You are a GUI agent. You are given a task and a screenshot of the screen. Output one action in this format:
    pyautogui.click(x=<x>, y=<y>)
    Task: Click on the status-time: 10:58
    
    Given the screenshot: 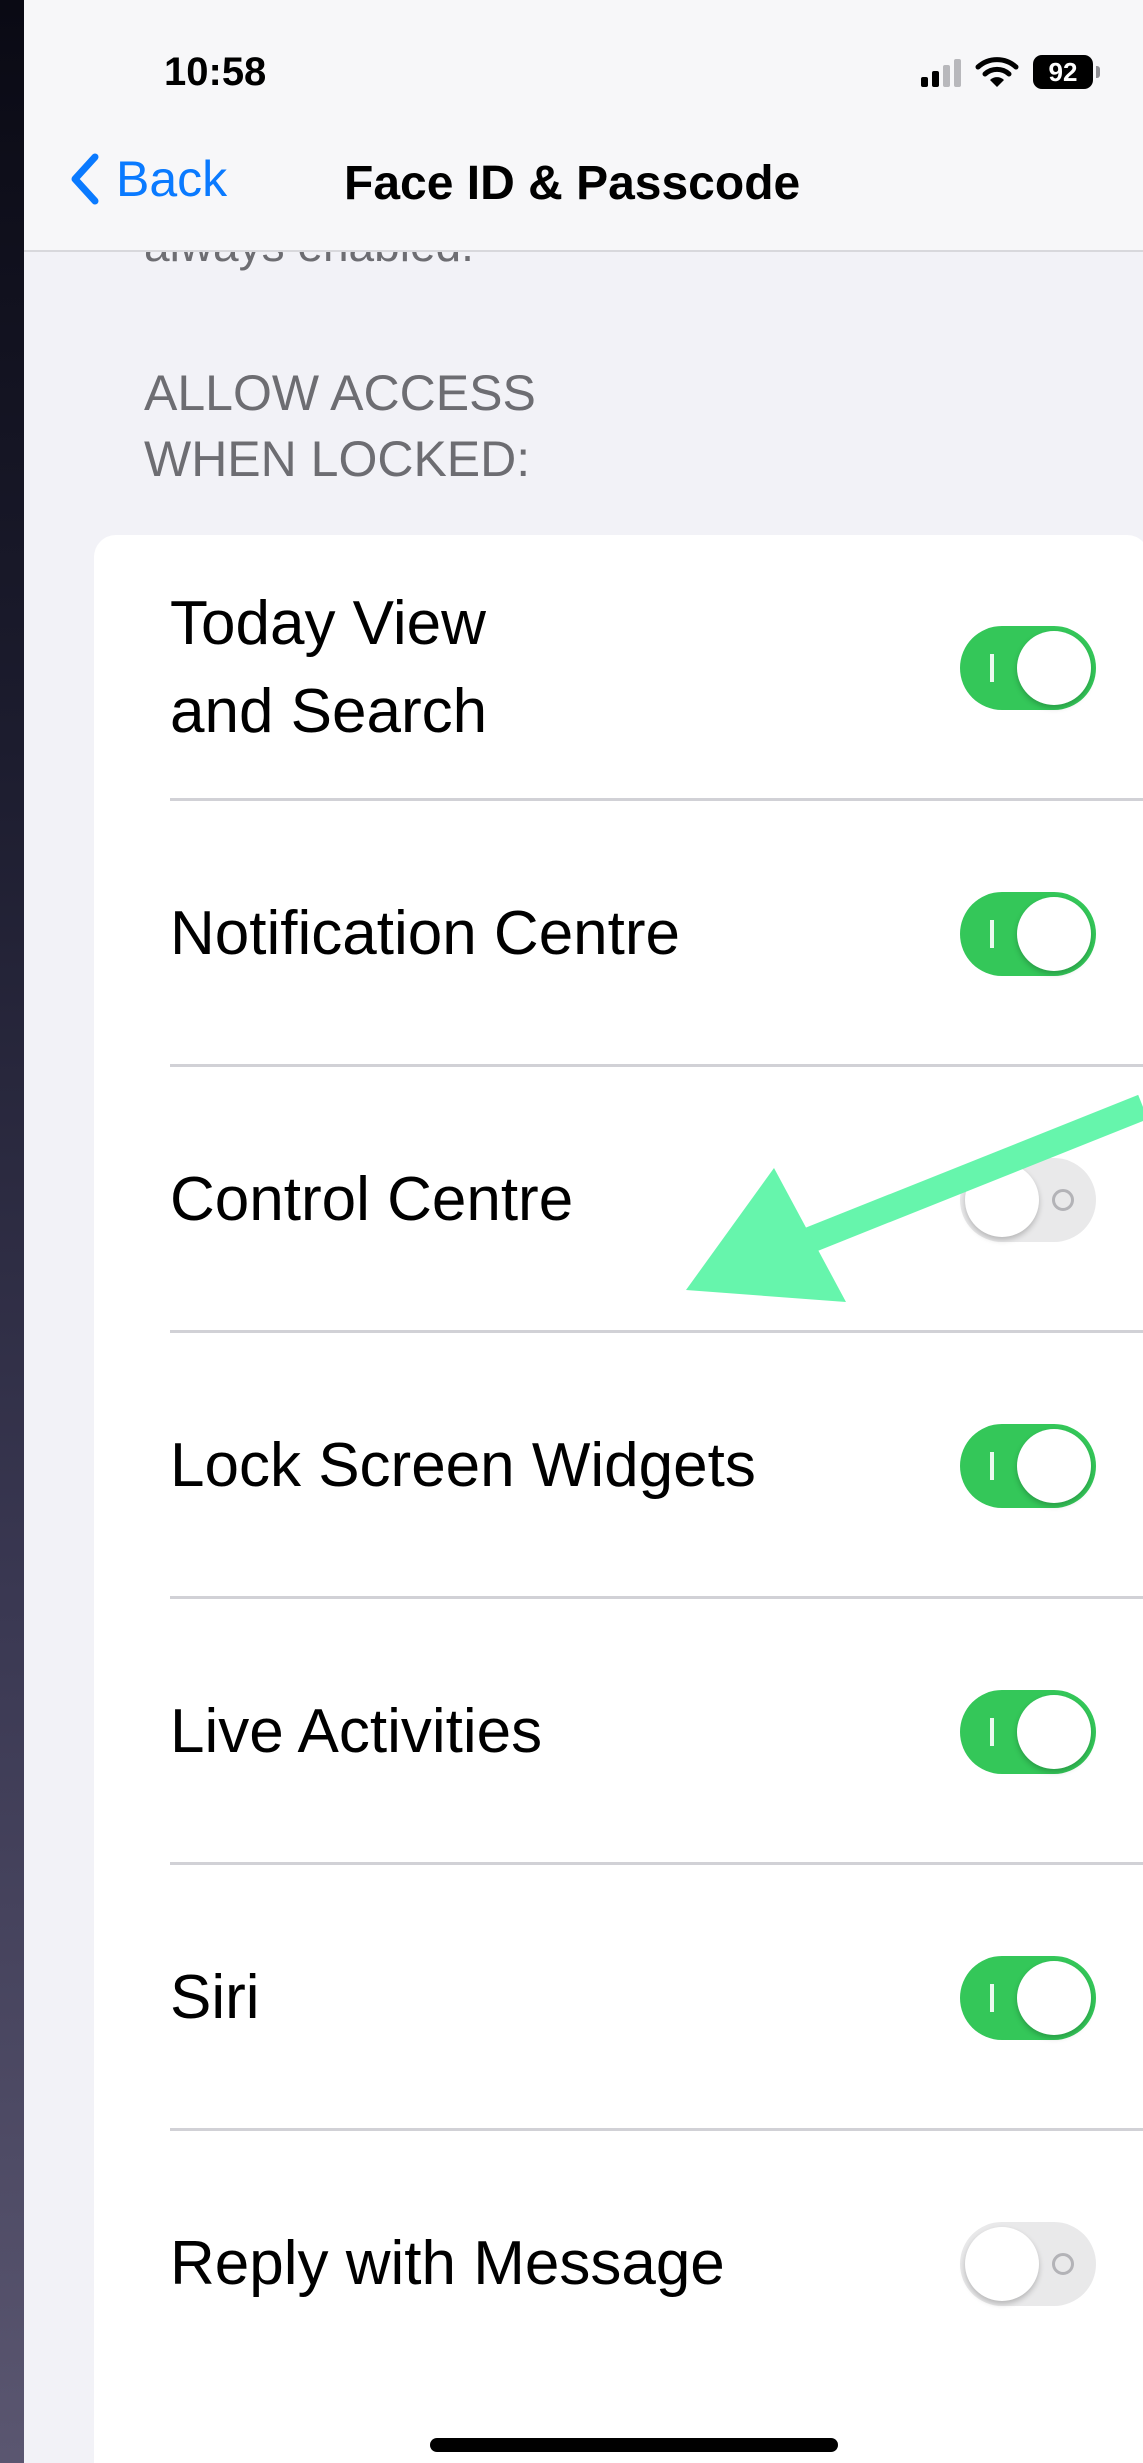 What is the action you would take?
    pyautogui.click(x=215, y=72)
    